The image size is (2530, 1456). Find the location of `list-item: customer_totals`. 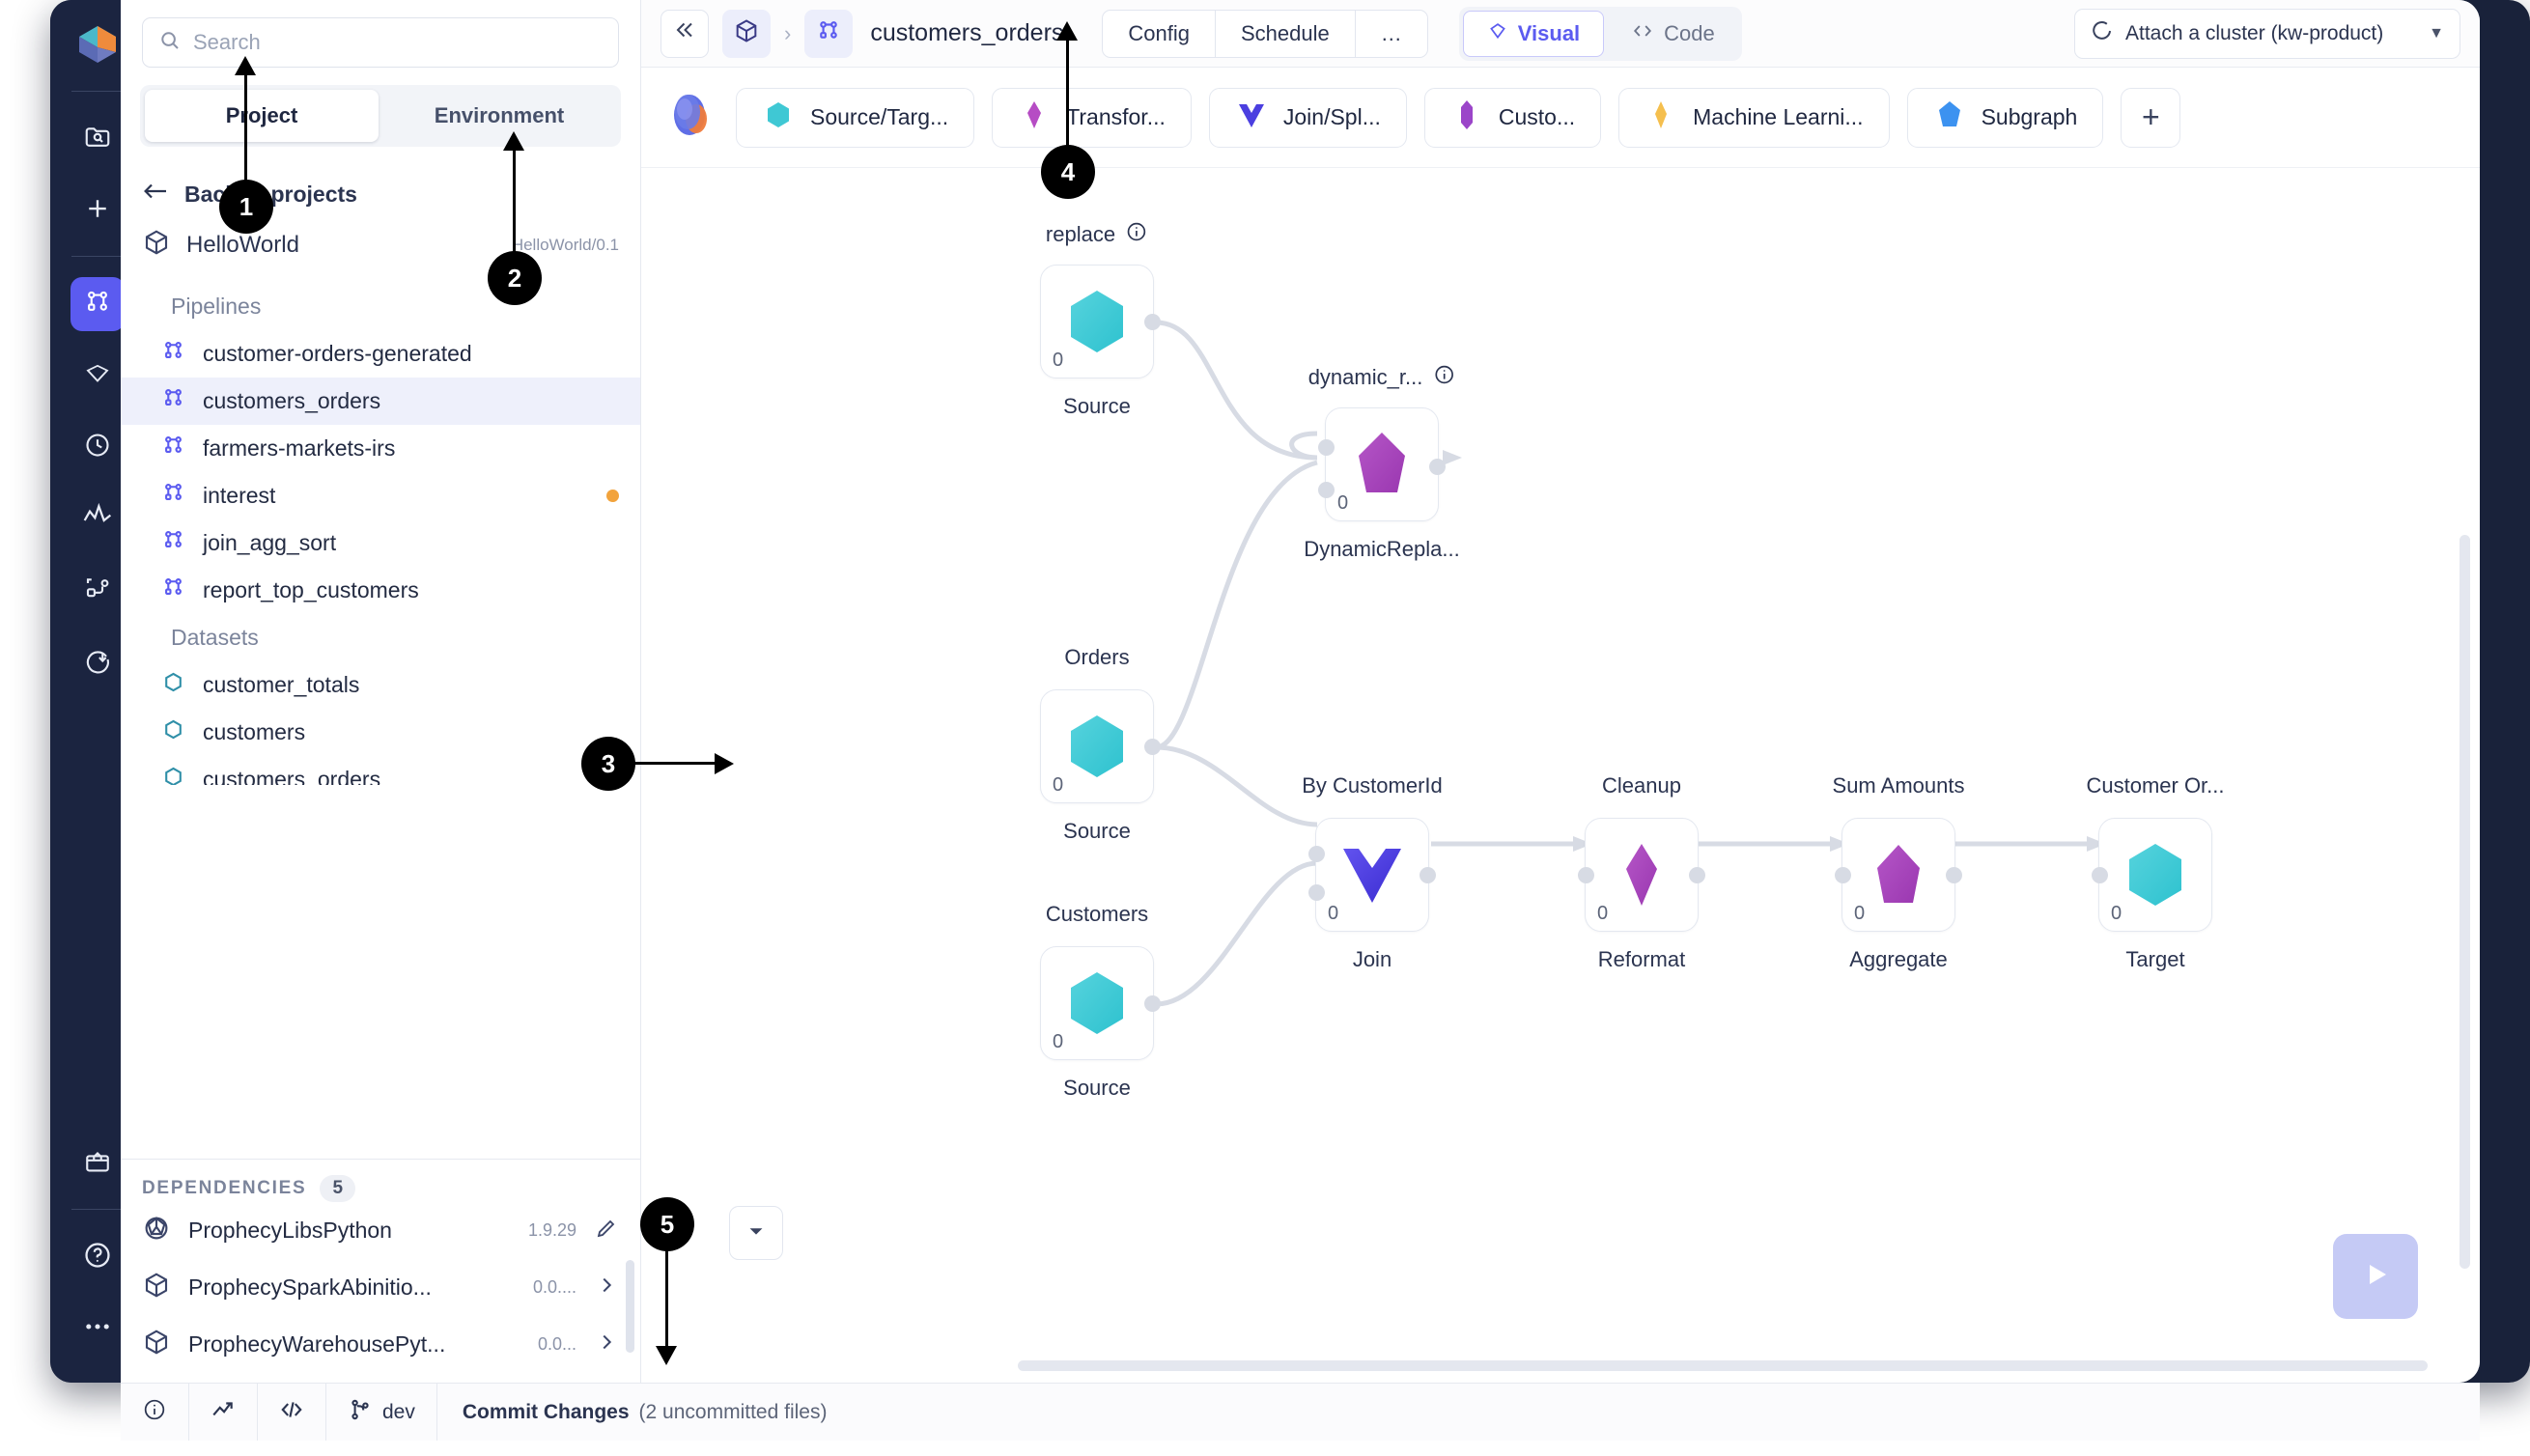

list-item: customer_totals is located at coordinates (380, 685).